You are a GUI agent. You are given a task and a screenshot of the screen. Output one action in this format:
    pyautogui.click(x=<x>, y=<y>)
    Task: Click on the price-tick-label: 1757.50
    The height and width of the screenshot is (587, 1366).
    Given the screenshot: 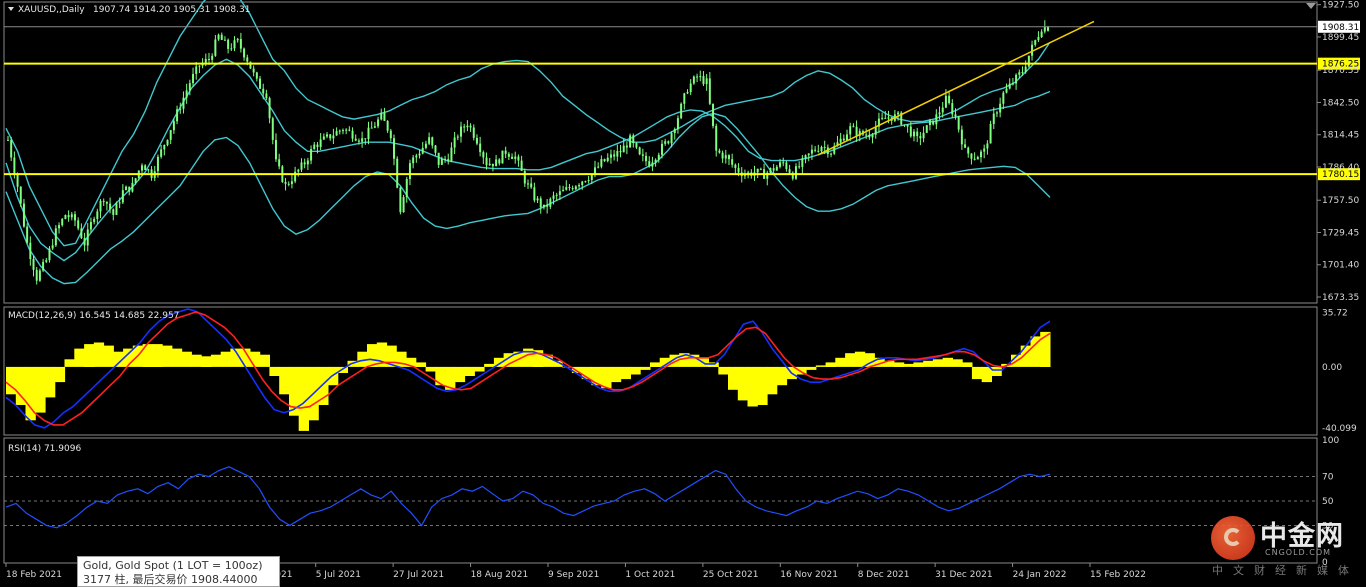 What is the action you would take?
    pyautogui.click(x=1340, y=201)
    